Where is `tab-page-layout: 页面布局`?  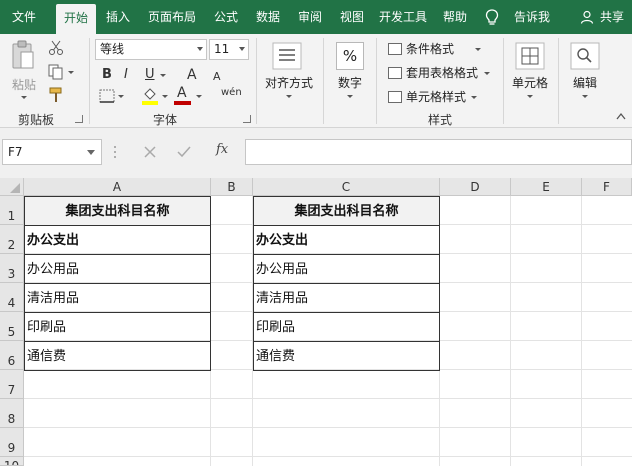 tab-page-layout: 页面布局 is located at coordinates (172, 17).